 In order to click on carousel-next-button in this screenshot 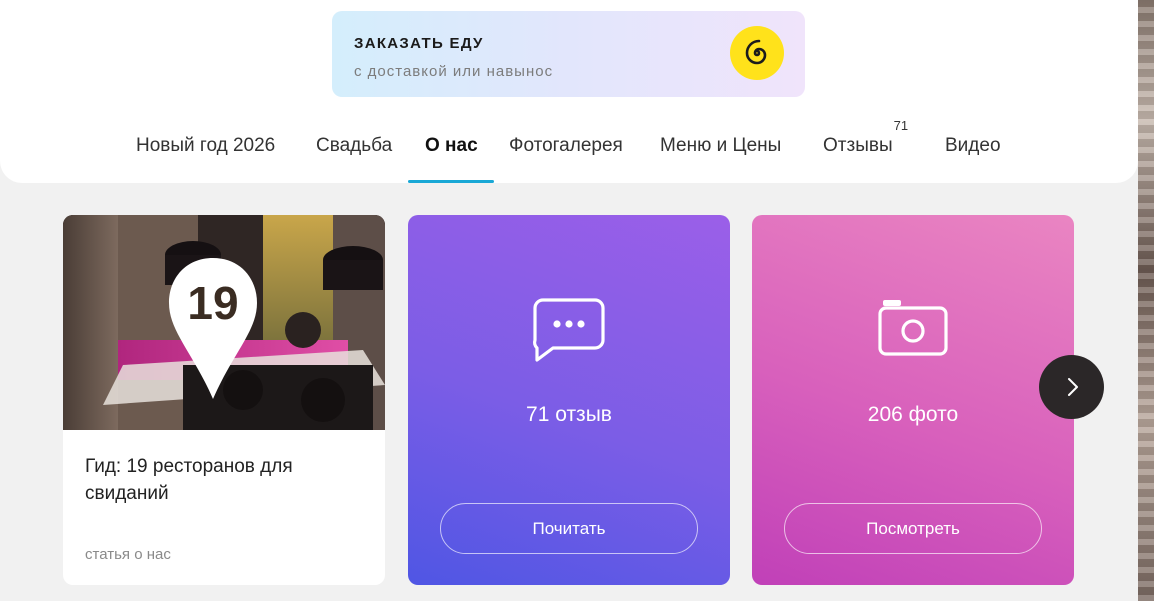, I will do `click(1071, 387)`.